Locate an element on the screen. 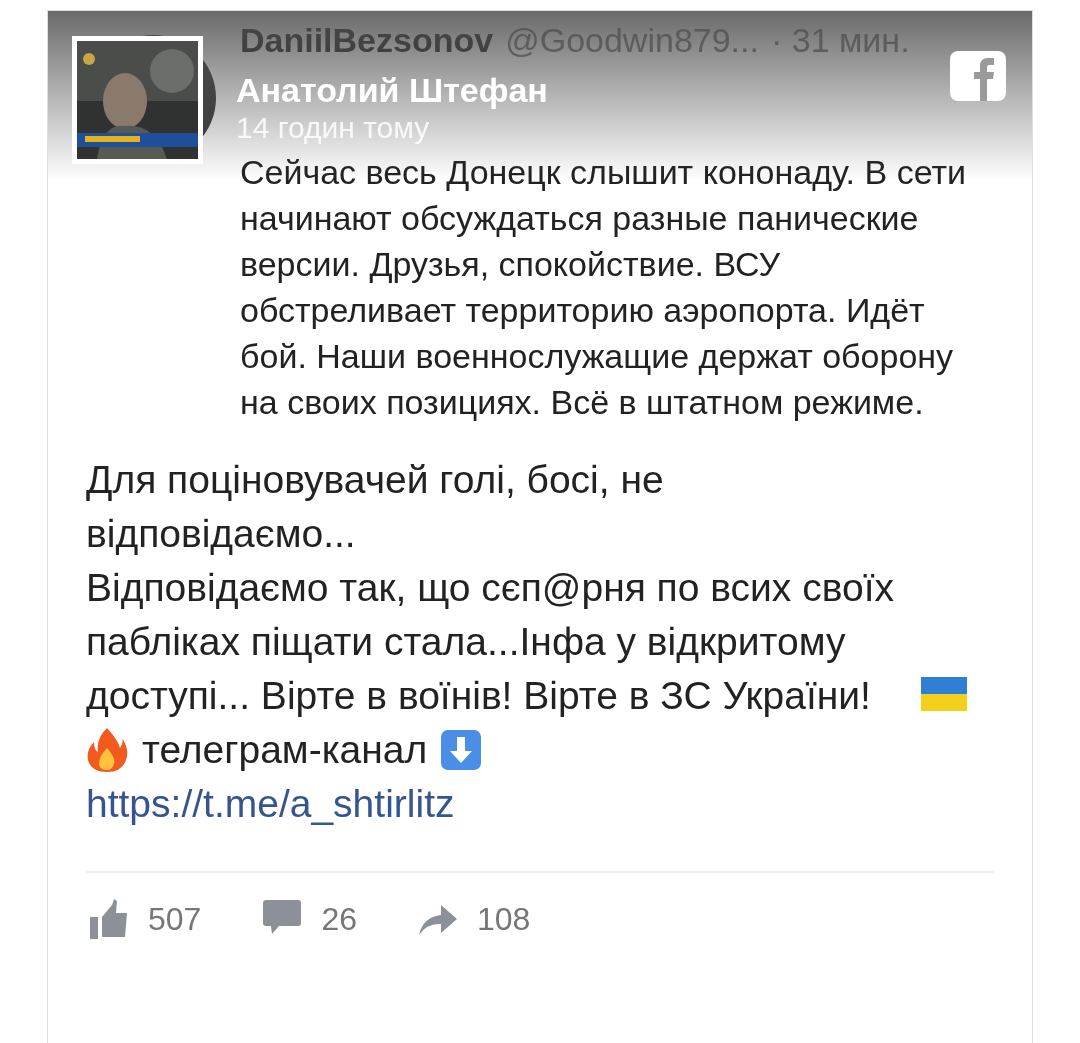 This screenshot has width=1080, height=1043. ukraine-flag-icon is located at coordinates (944, 694).